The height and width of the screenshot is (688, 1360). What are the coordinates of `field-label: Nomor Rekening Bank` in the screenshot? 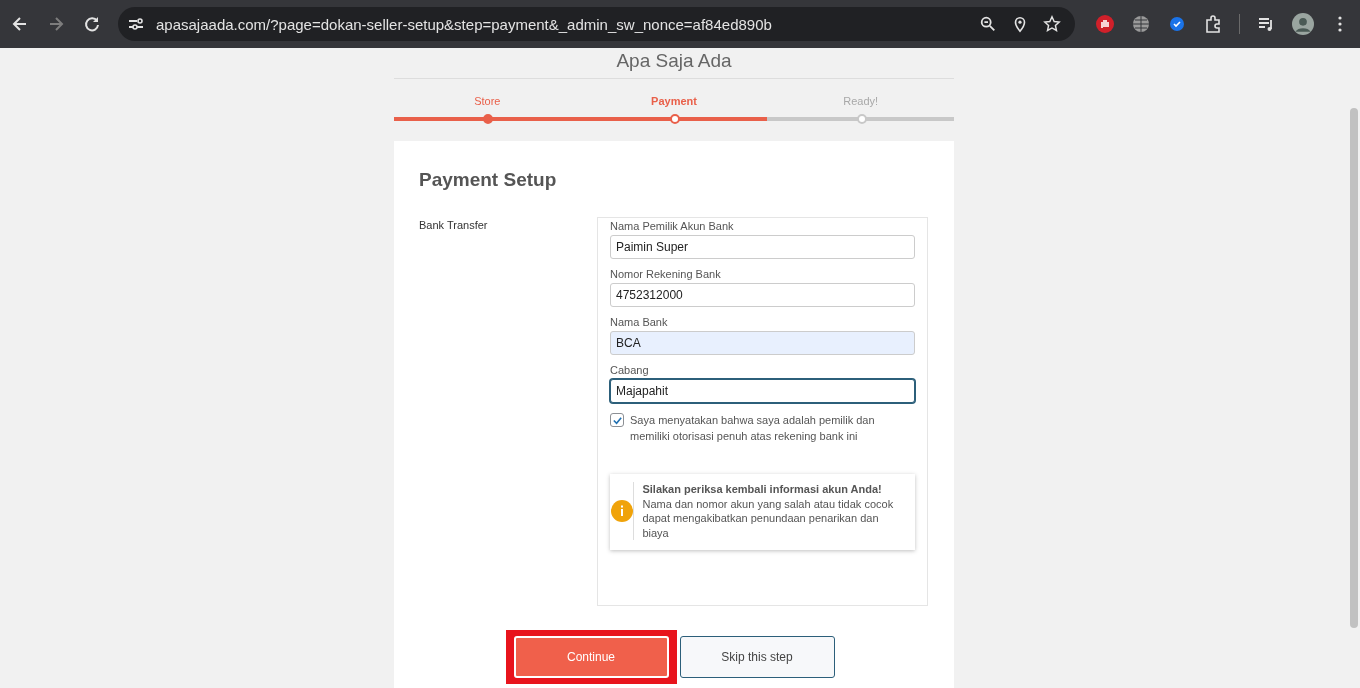 It's located at (666, 274).